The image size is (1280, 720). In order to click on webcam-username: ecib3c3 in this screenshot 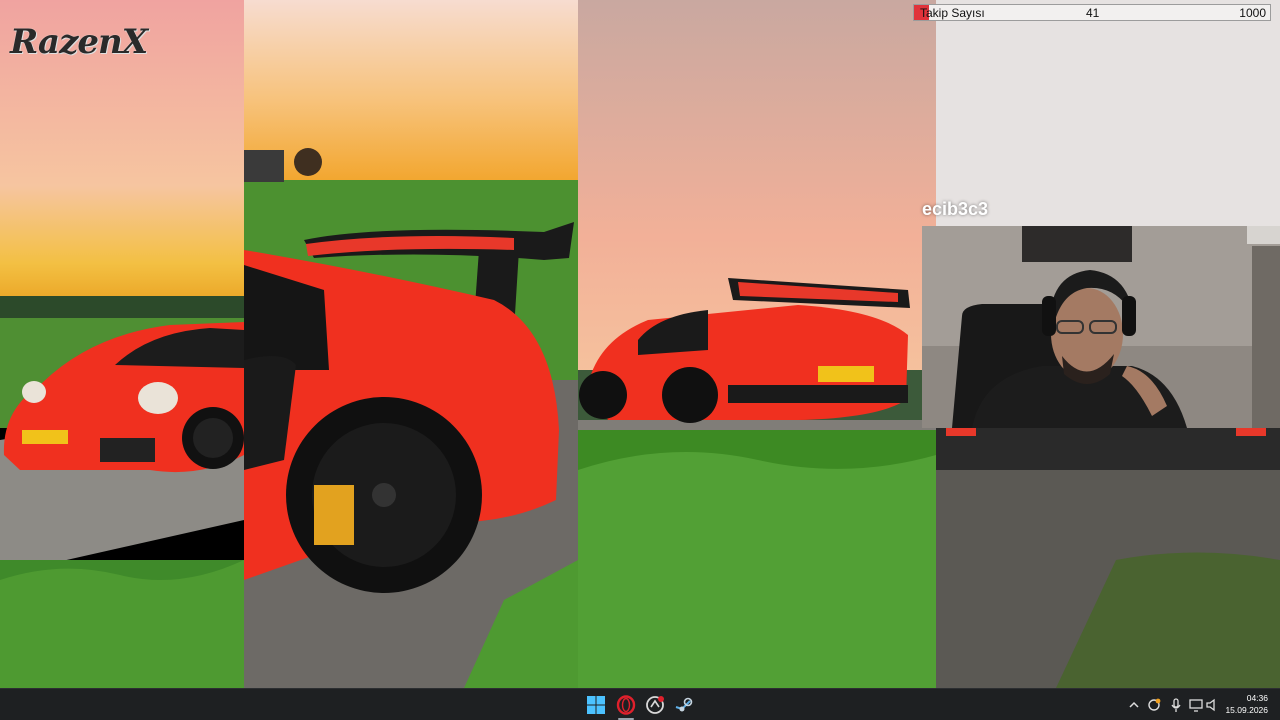, I will do `click(955, 209)`.